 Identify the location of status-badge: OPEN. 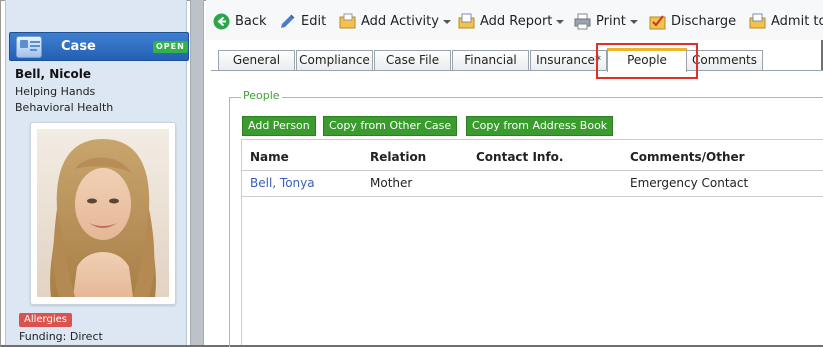
(170, 47).